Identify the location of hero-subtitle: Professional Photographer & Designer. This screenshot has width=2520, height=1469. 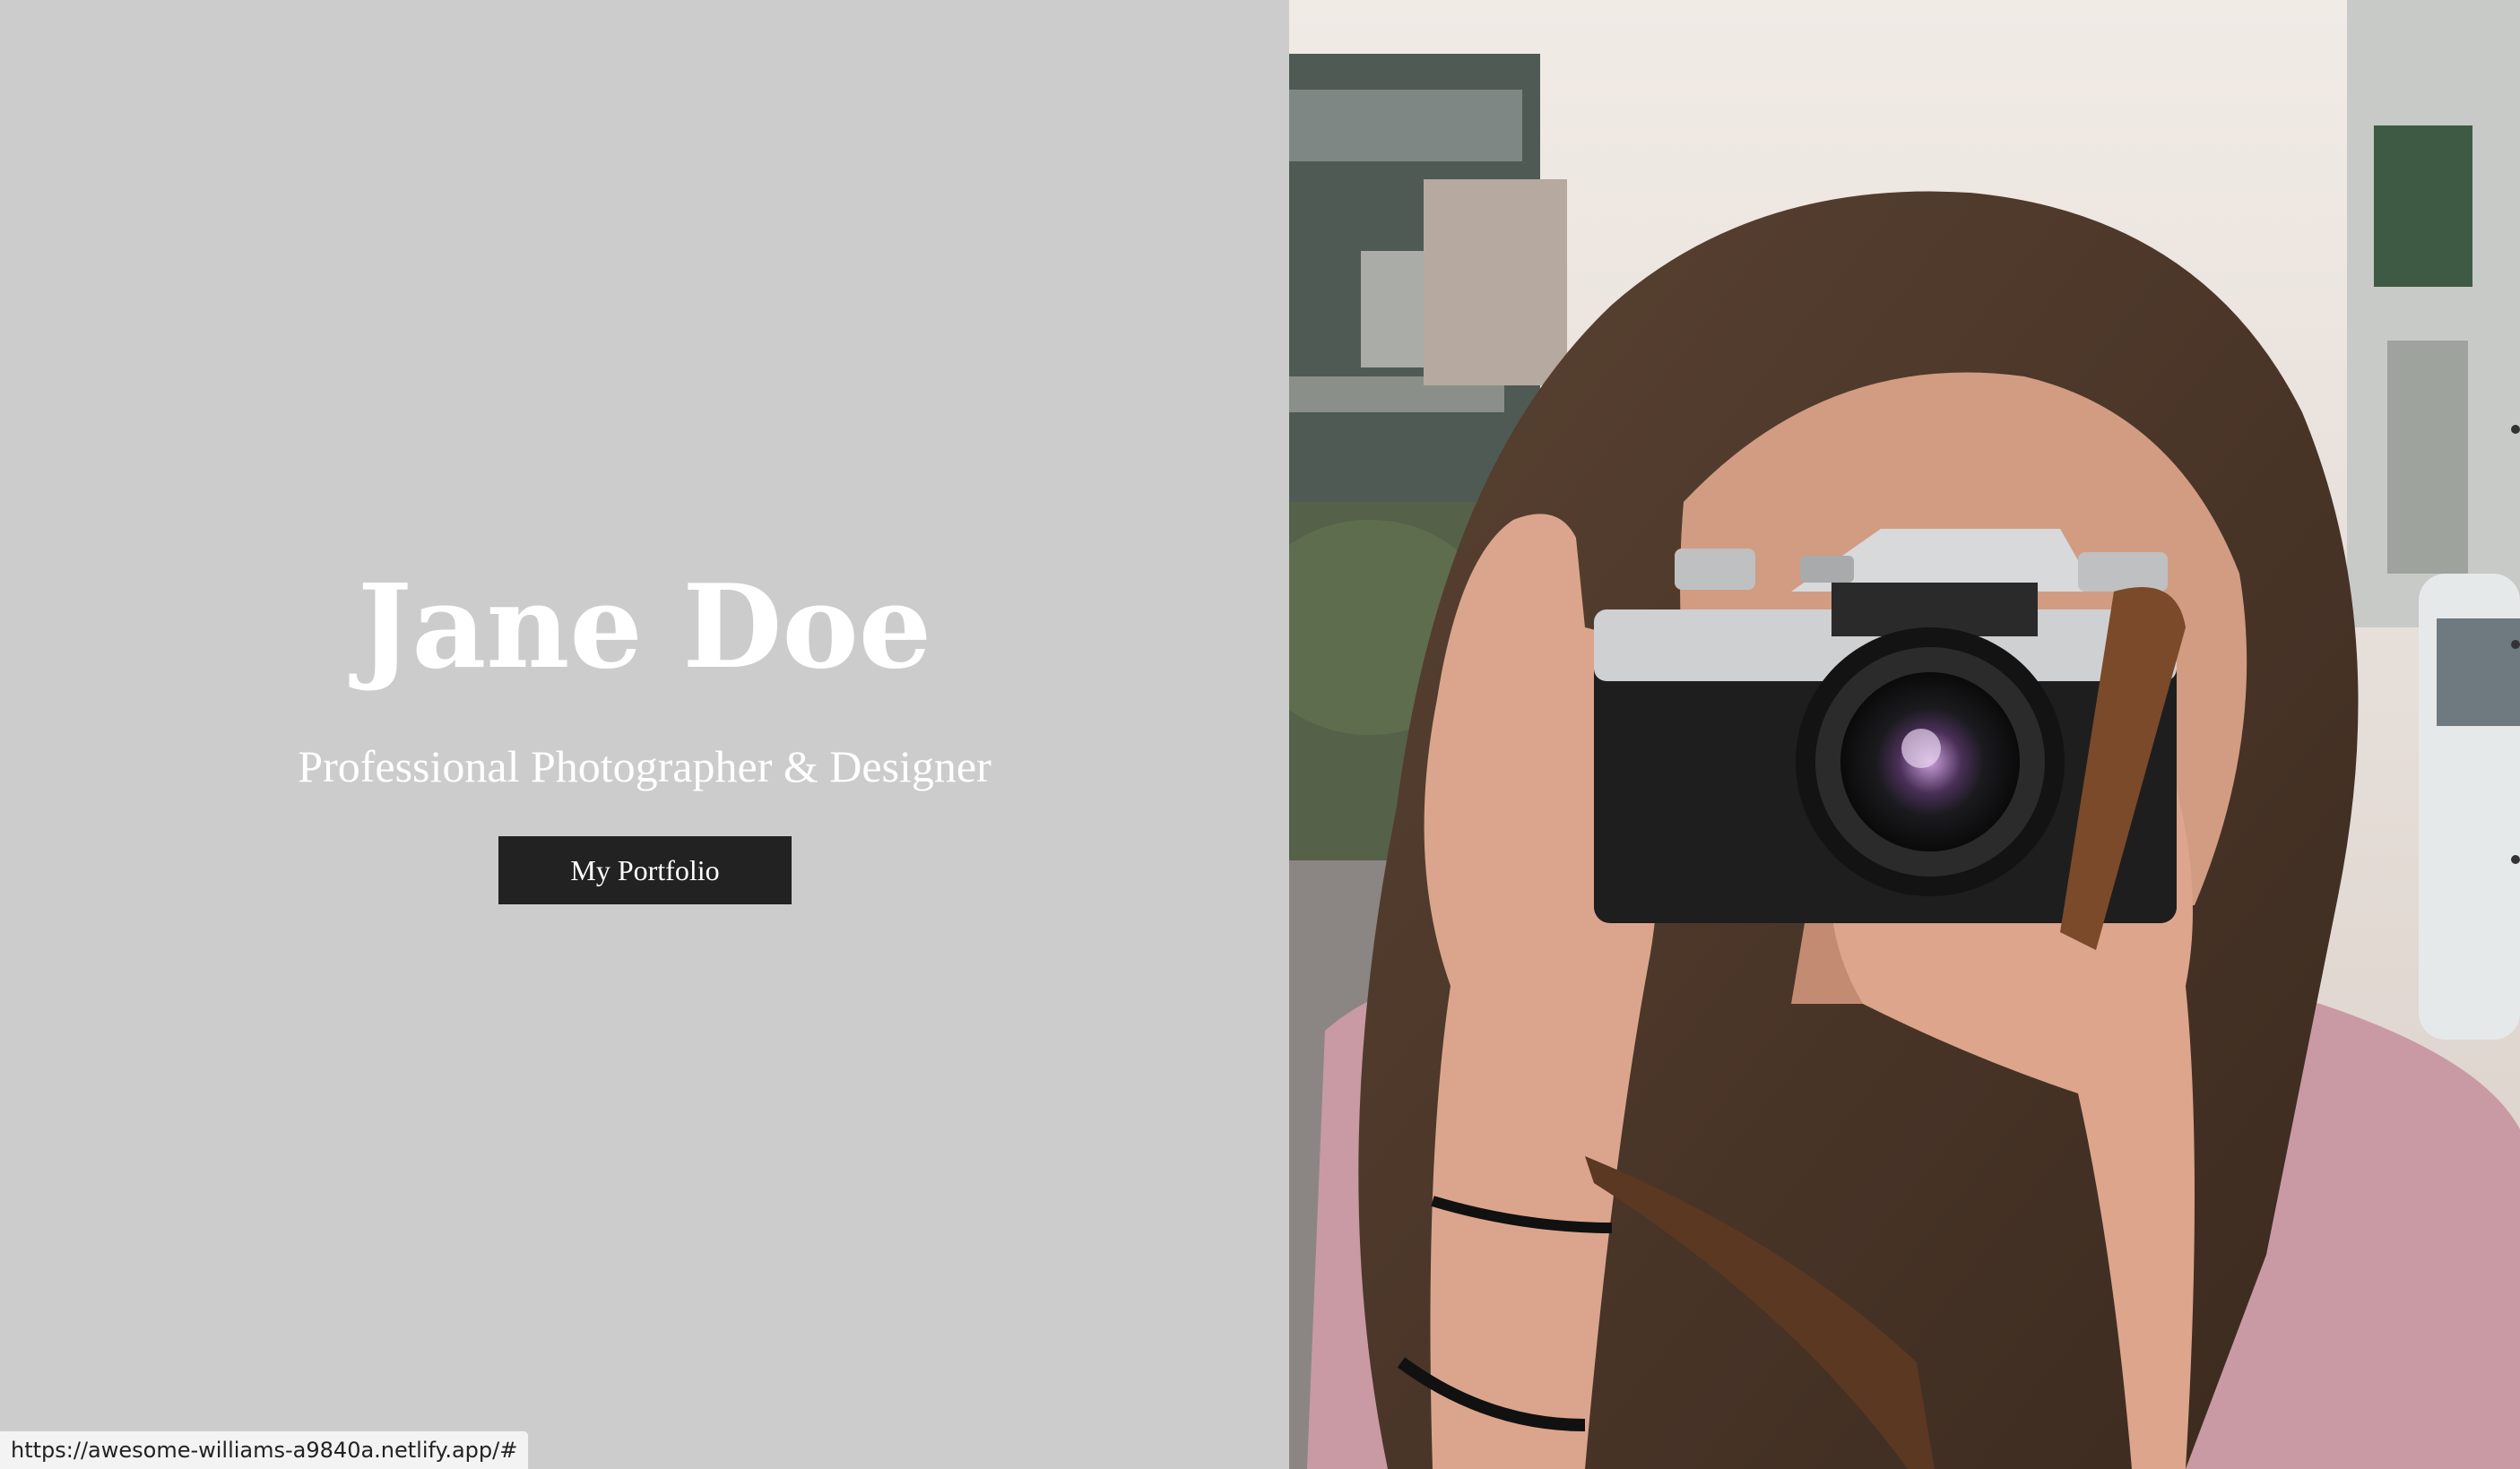
(645, 766).